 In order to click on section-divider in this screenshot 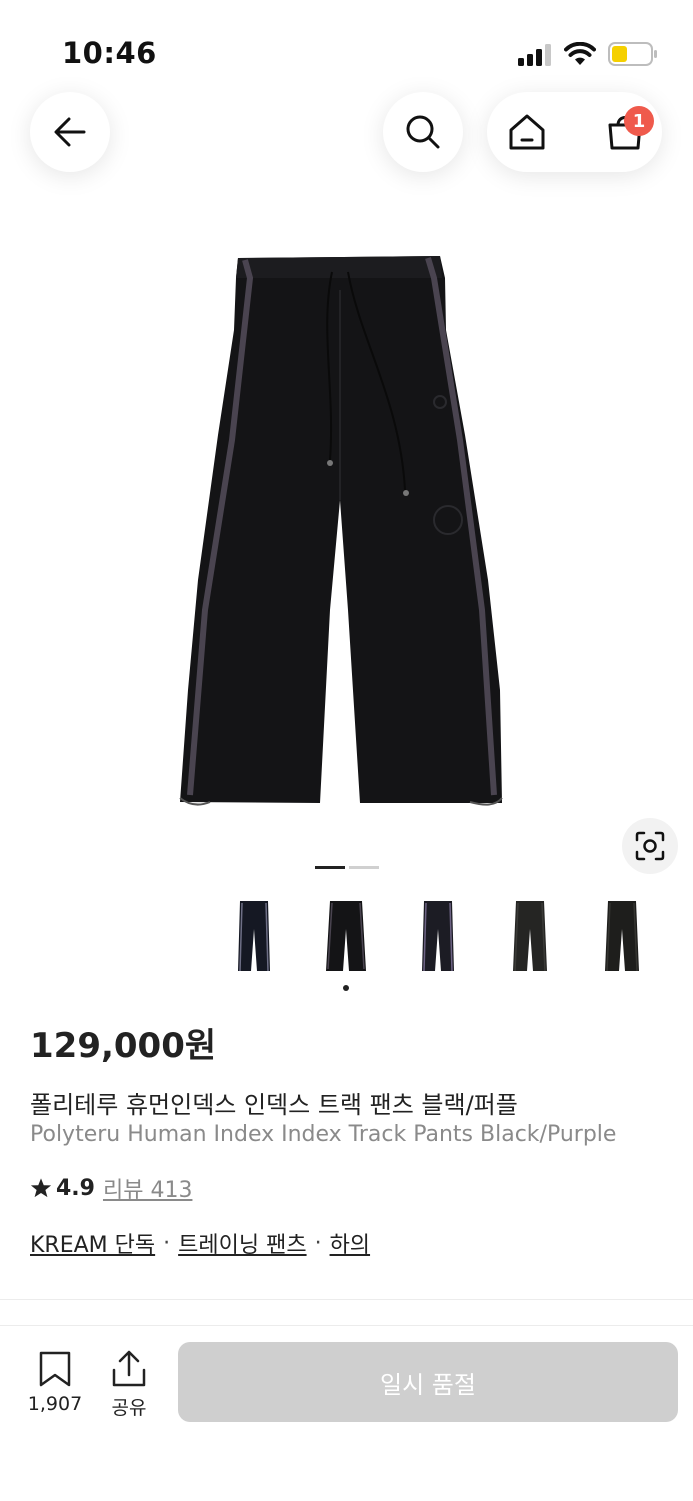, I will do `click(346, 1299)`.